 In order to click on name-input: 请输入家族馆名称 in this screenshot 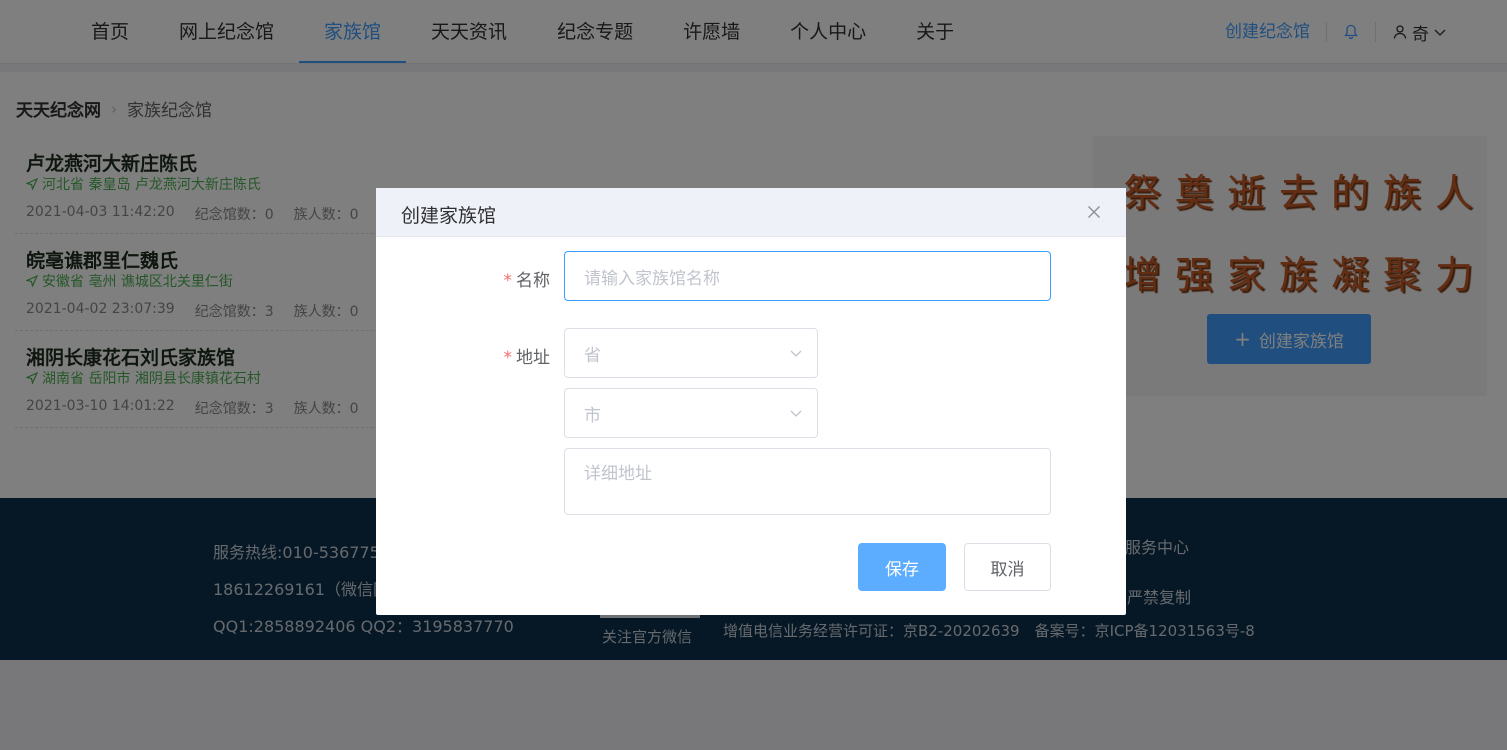, I will do `click(807, 276)`.